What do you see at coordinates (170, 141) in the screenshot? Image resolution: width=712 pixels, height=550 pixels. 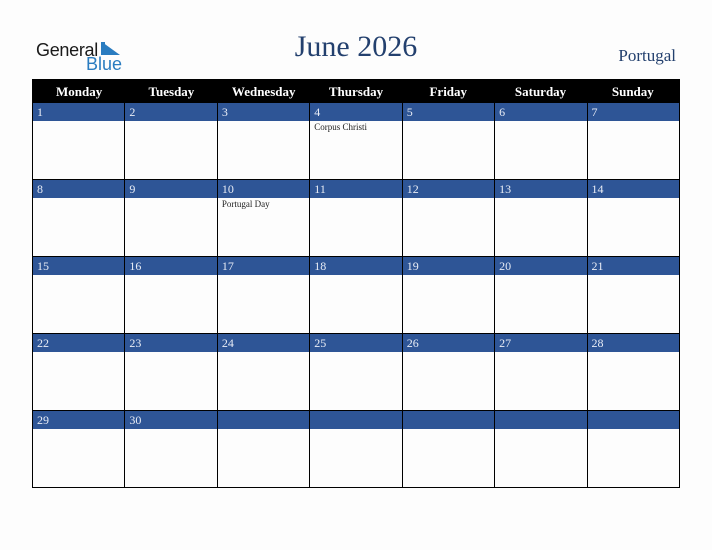 I see `day-cell: 2` at bounding box center [170, 141].